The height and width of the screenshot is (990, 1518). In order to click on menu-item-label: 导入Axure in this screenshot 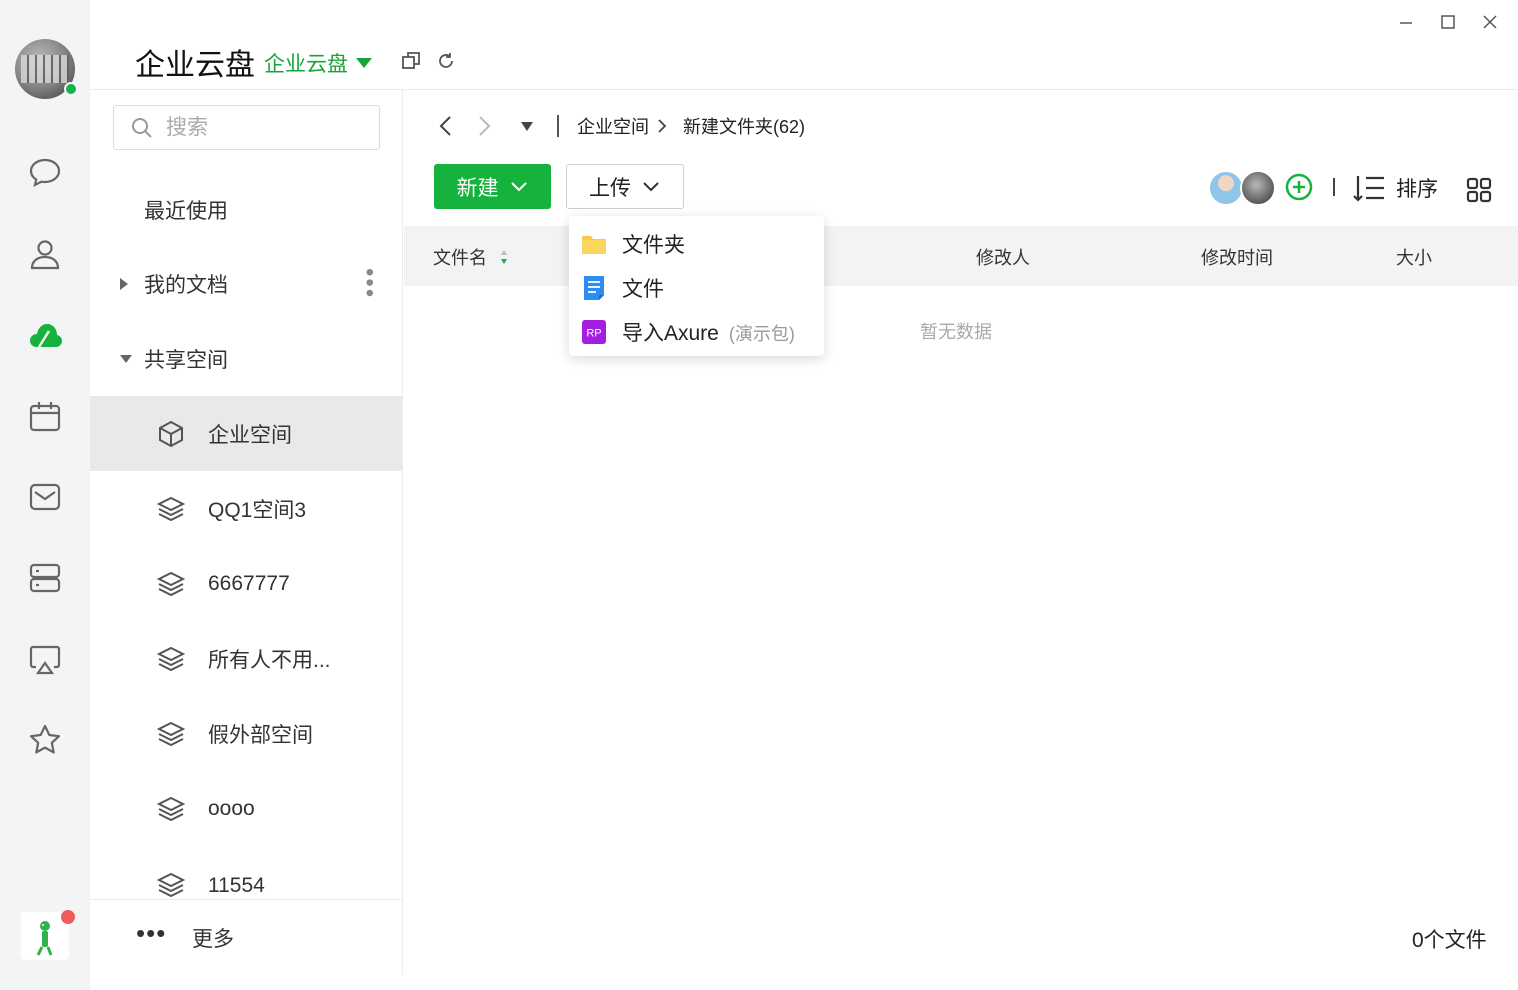, I will do `click(670, 333)`.